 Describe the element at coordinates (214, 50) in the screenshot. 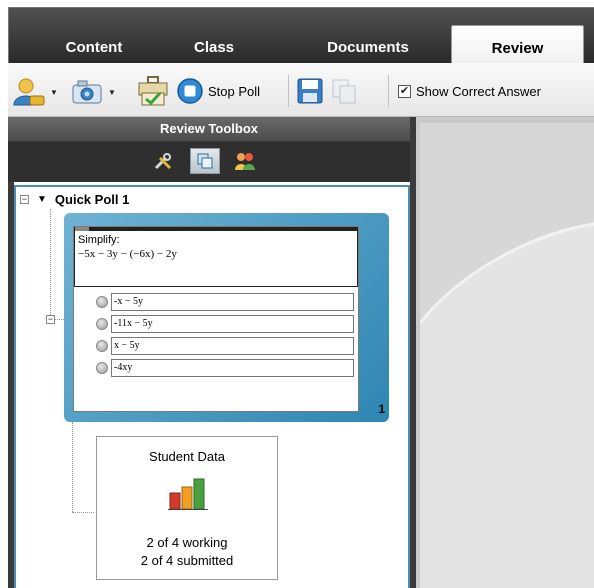

I see `tab-class: Class` at that location.